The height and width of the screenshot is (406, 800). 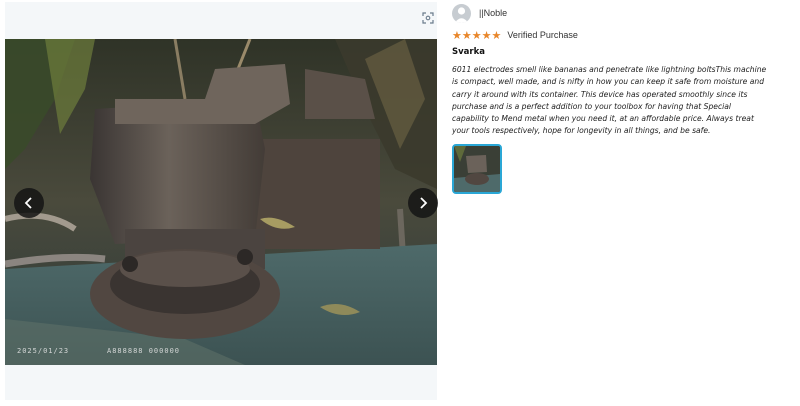 I want to click on reviewer-row: ||Noble, so click(x=612, y=13).